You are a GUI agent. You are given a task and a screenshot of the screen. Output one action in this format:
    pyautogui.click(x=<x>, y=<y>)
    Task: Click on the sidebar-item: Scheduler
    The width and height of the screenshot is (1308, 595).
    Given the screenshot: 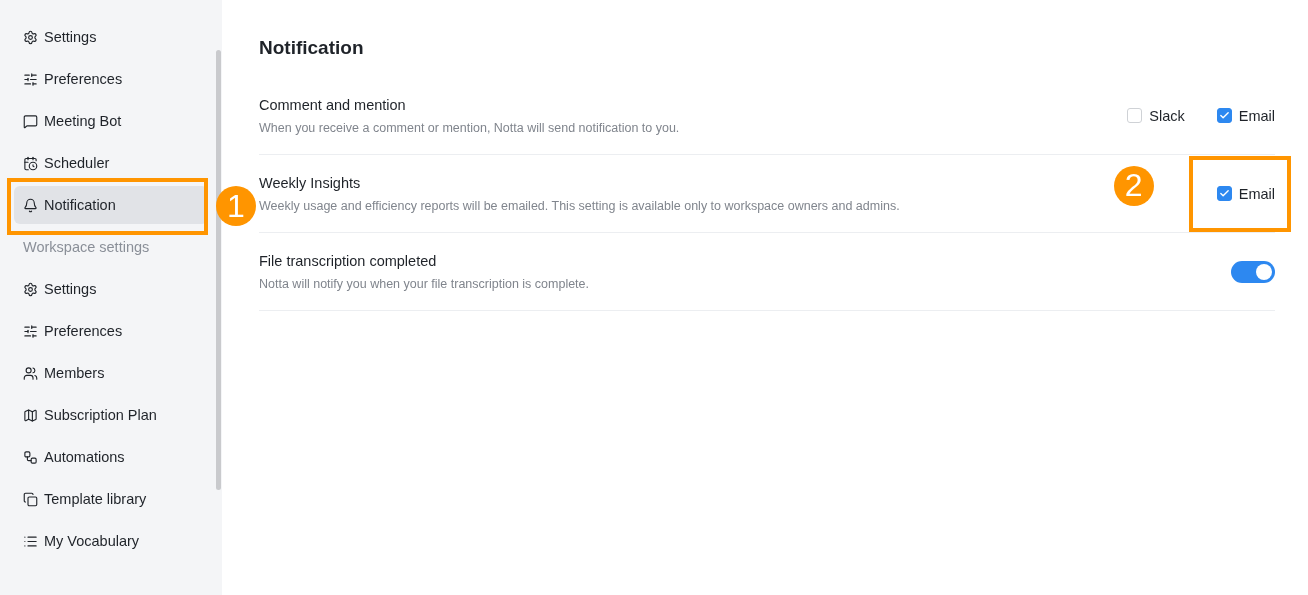 What is the action you would take?
    pyautogui.click(x=111, y=163)
    